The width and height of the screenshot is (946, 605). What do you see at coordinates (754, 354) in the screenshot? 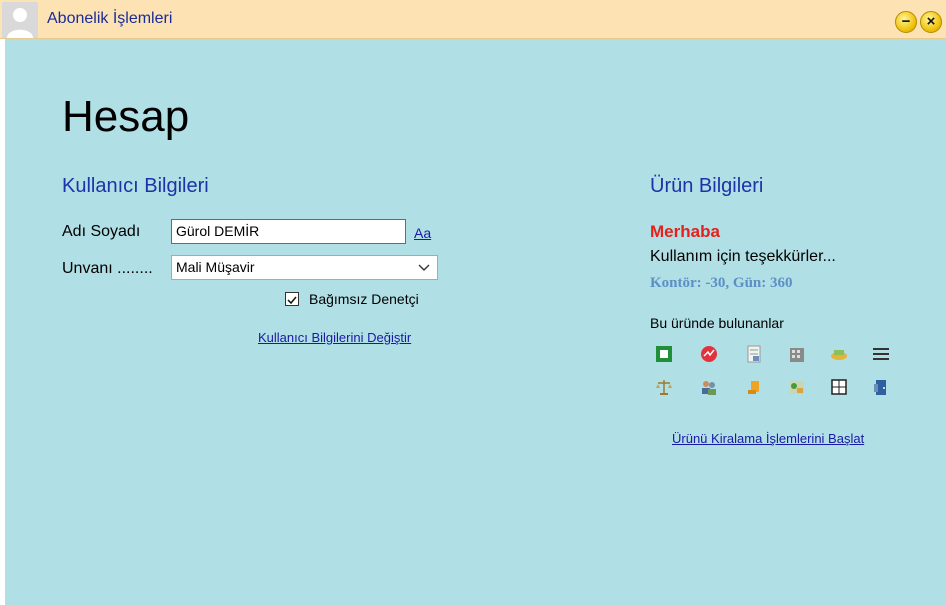
I see `paper-icon` at bounding box center [754, 354].